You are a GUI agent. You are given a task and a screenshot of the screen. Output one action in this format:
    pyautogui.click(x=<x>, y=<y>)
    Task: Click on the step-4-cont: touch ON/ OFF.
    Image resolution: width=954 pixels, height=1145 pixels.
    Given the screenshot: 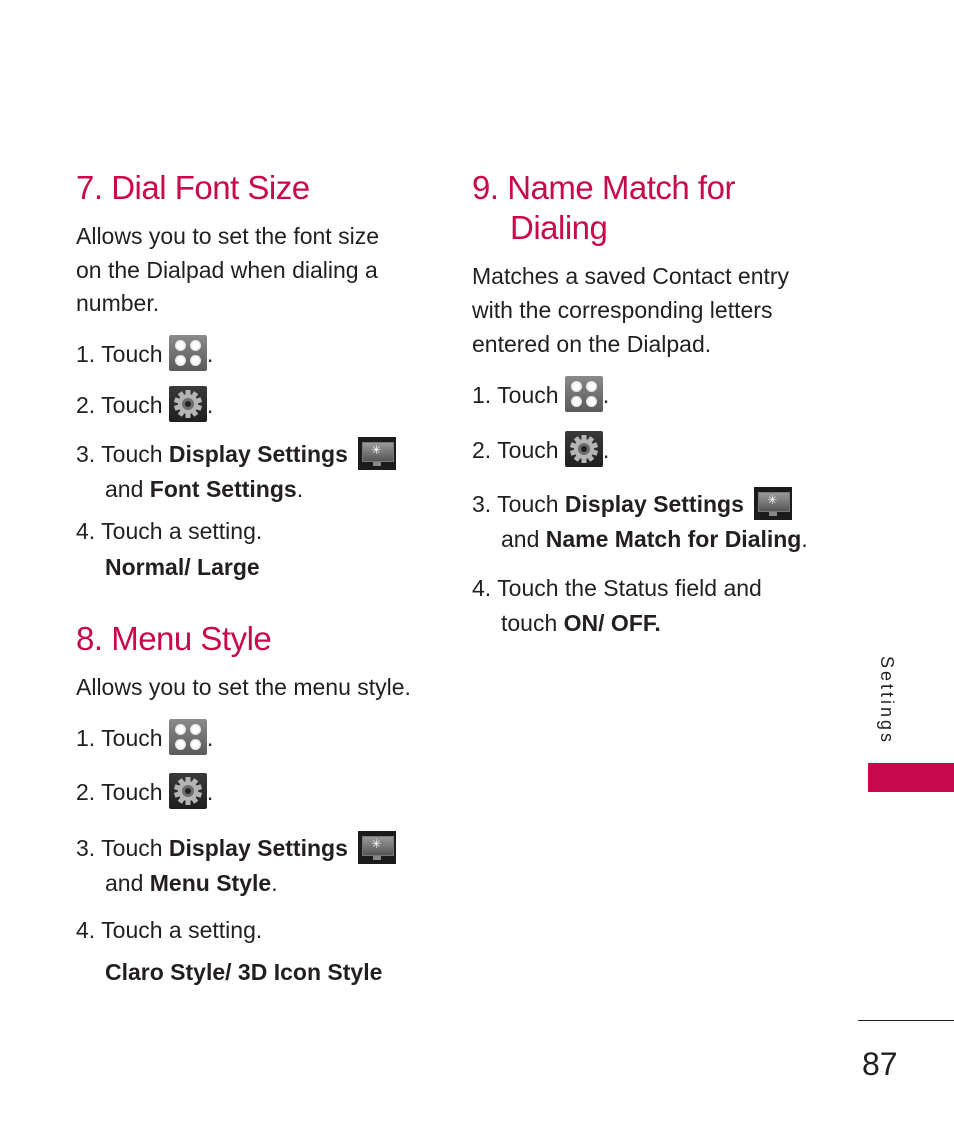 What is the action you would take?
    pyautogui.click(x=581, y=623)
    